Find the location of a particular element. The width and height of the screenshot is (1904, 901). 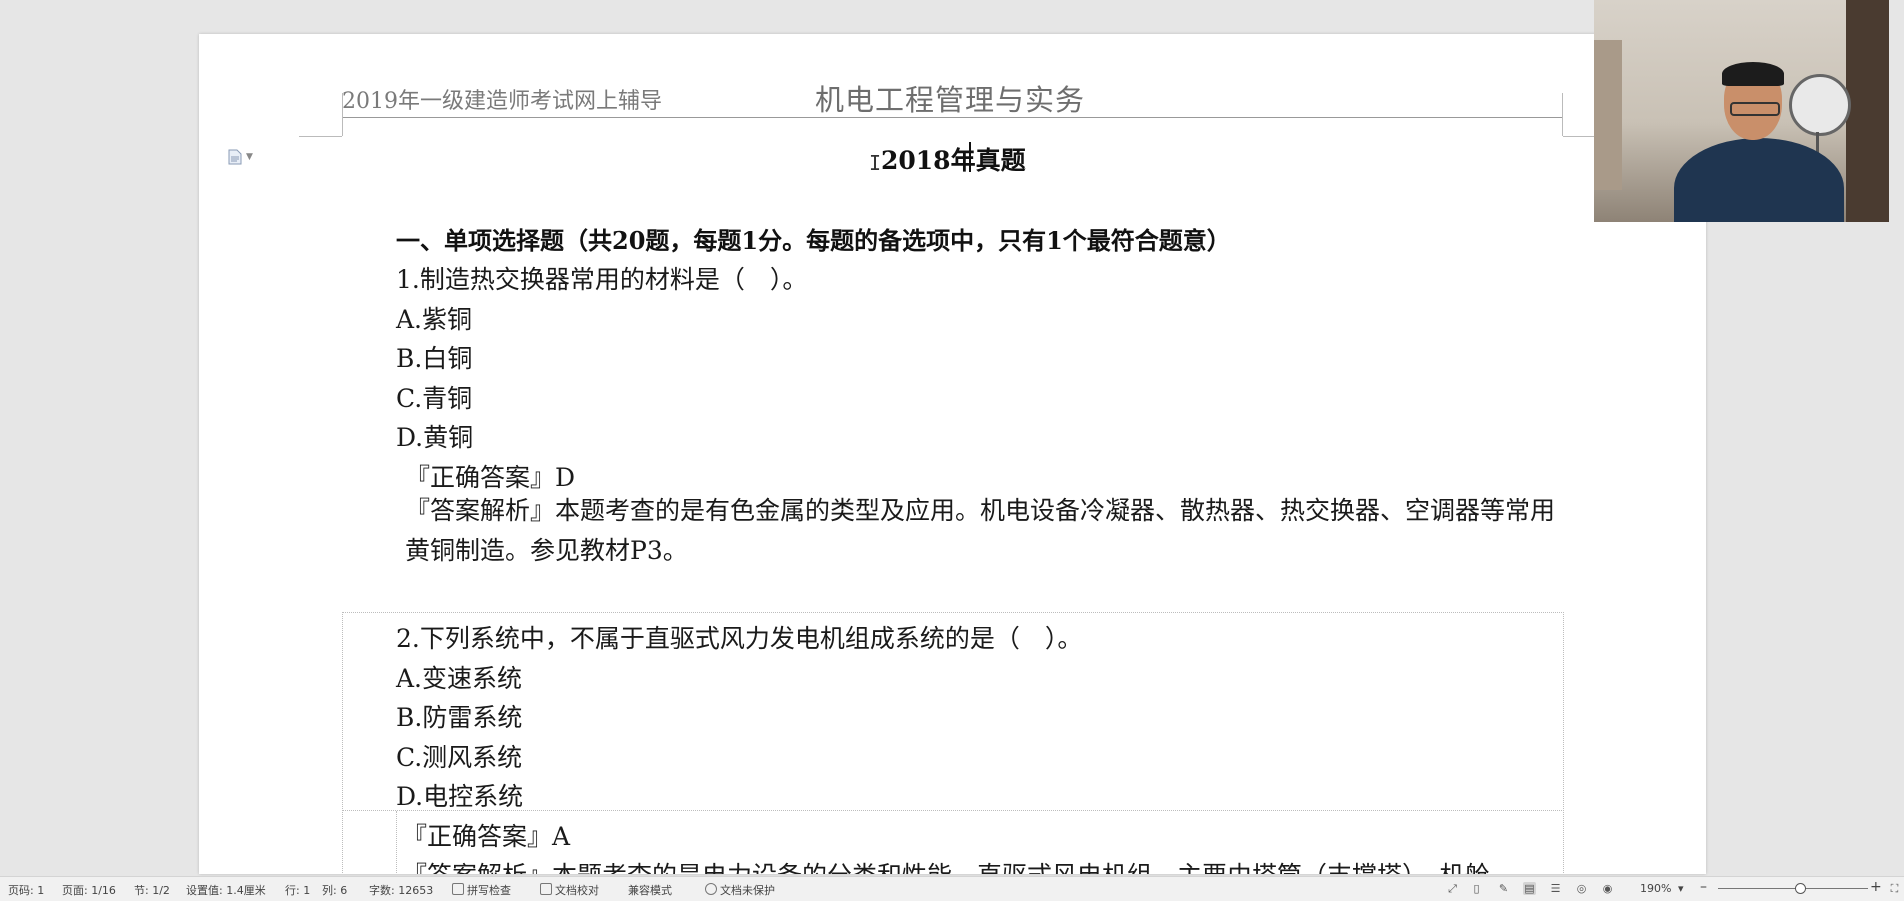

header-center-text: 机电工程管理与实务 is located at coordinates (950, 100).